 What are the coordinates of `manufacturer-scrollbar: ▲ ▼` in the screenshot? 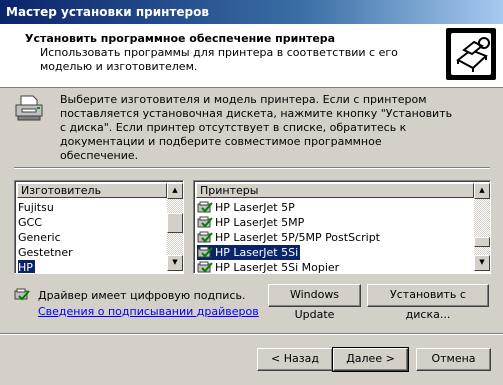 It's located at (175, 227).